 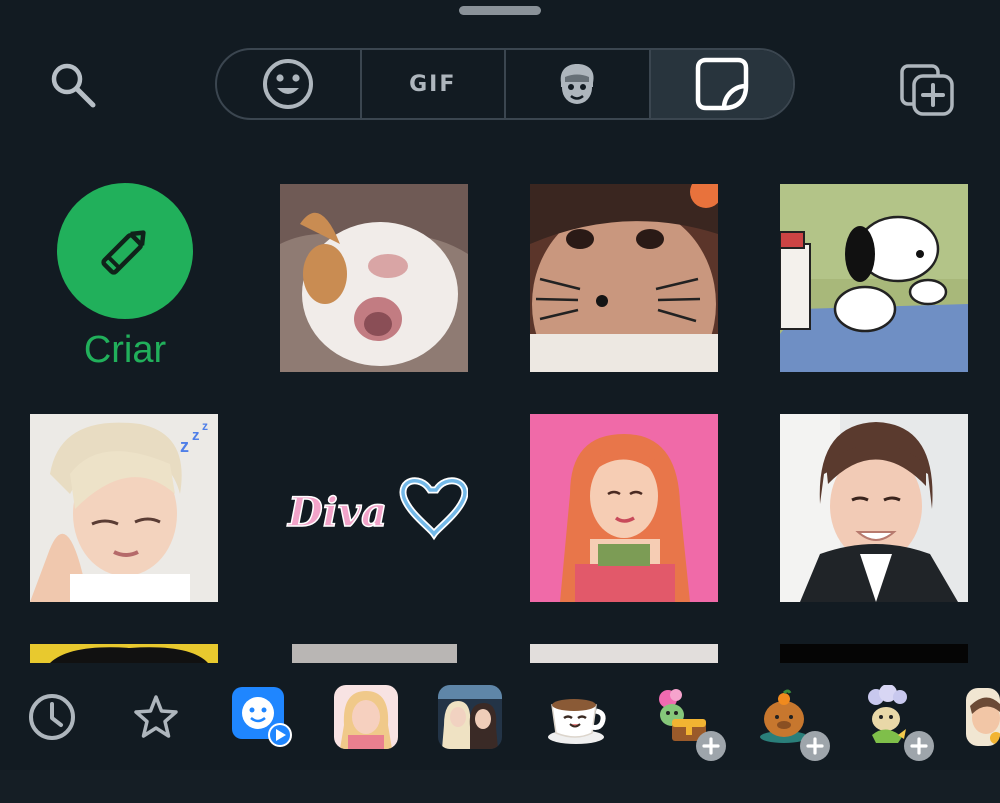 I want to click on gif-label: GIF, so click(x=433, y=84).